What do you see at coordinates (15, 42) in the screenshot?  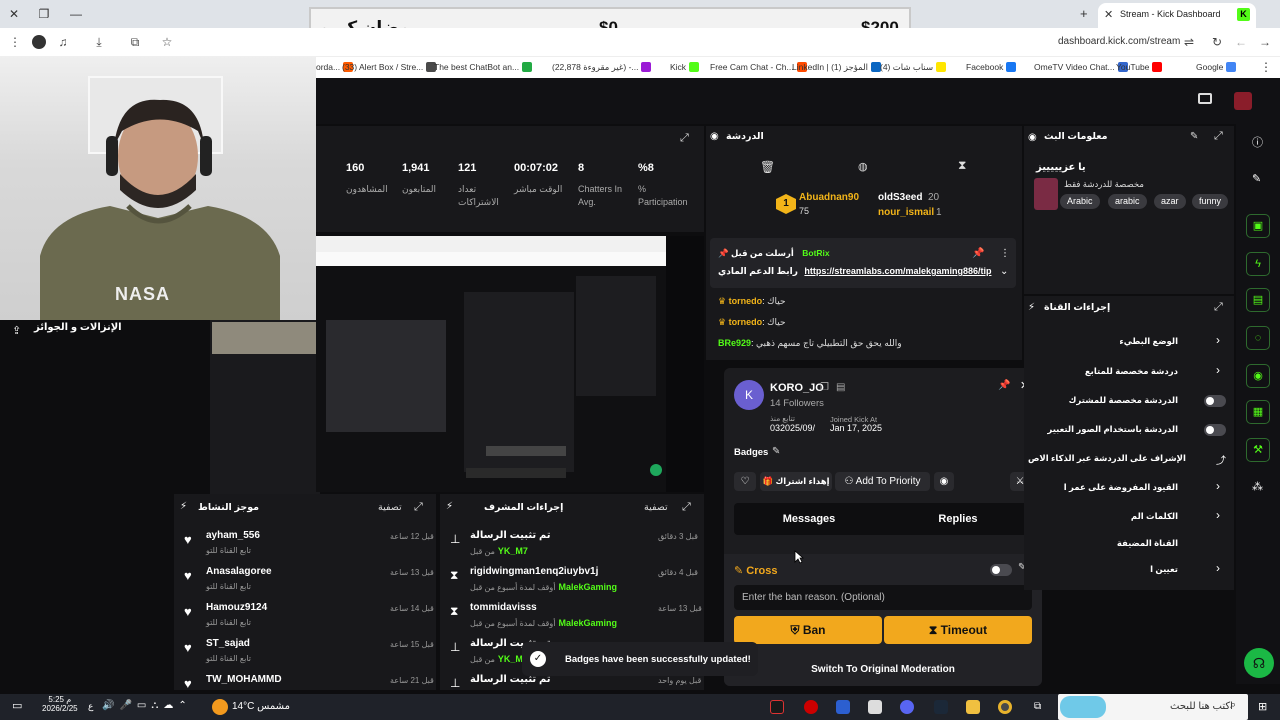 I see `menu-icon: ⋮` at bounding box center [15, 42].